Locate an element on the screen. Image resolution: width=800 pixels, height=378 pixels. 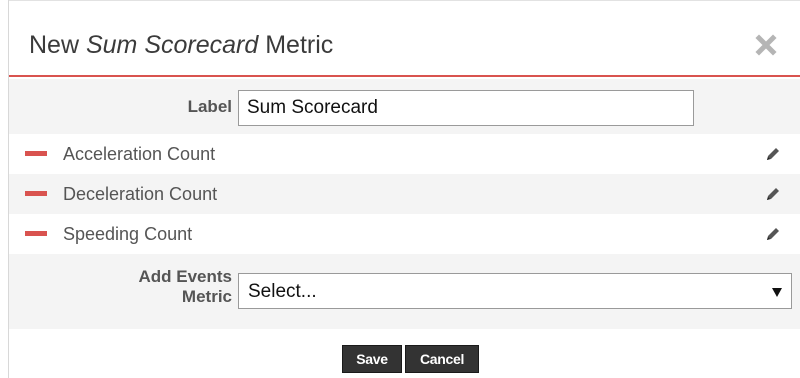
add-events-label-line2: Metric is located at coordinates (206, 296).